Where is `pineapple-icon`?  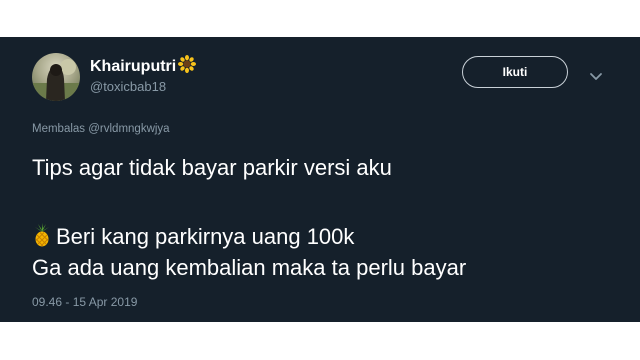 pineapple-icon is located at coordinates (42, 238).